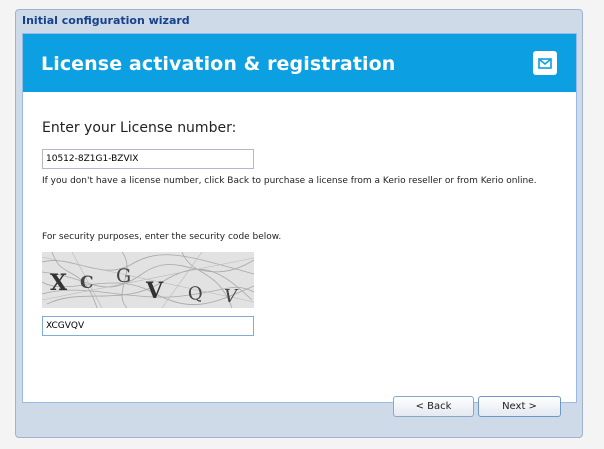 The image size is (604, 449). I want to click on license-number-input, so click(148, 159).